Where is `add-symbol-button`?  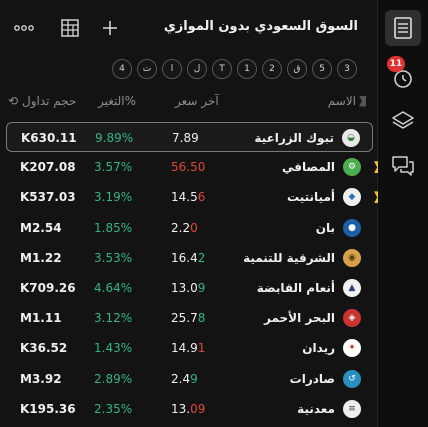
add-symbol-button is located at coordinates (110, 28).